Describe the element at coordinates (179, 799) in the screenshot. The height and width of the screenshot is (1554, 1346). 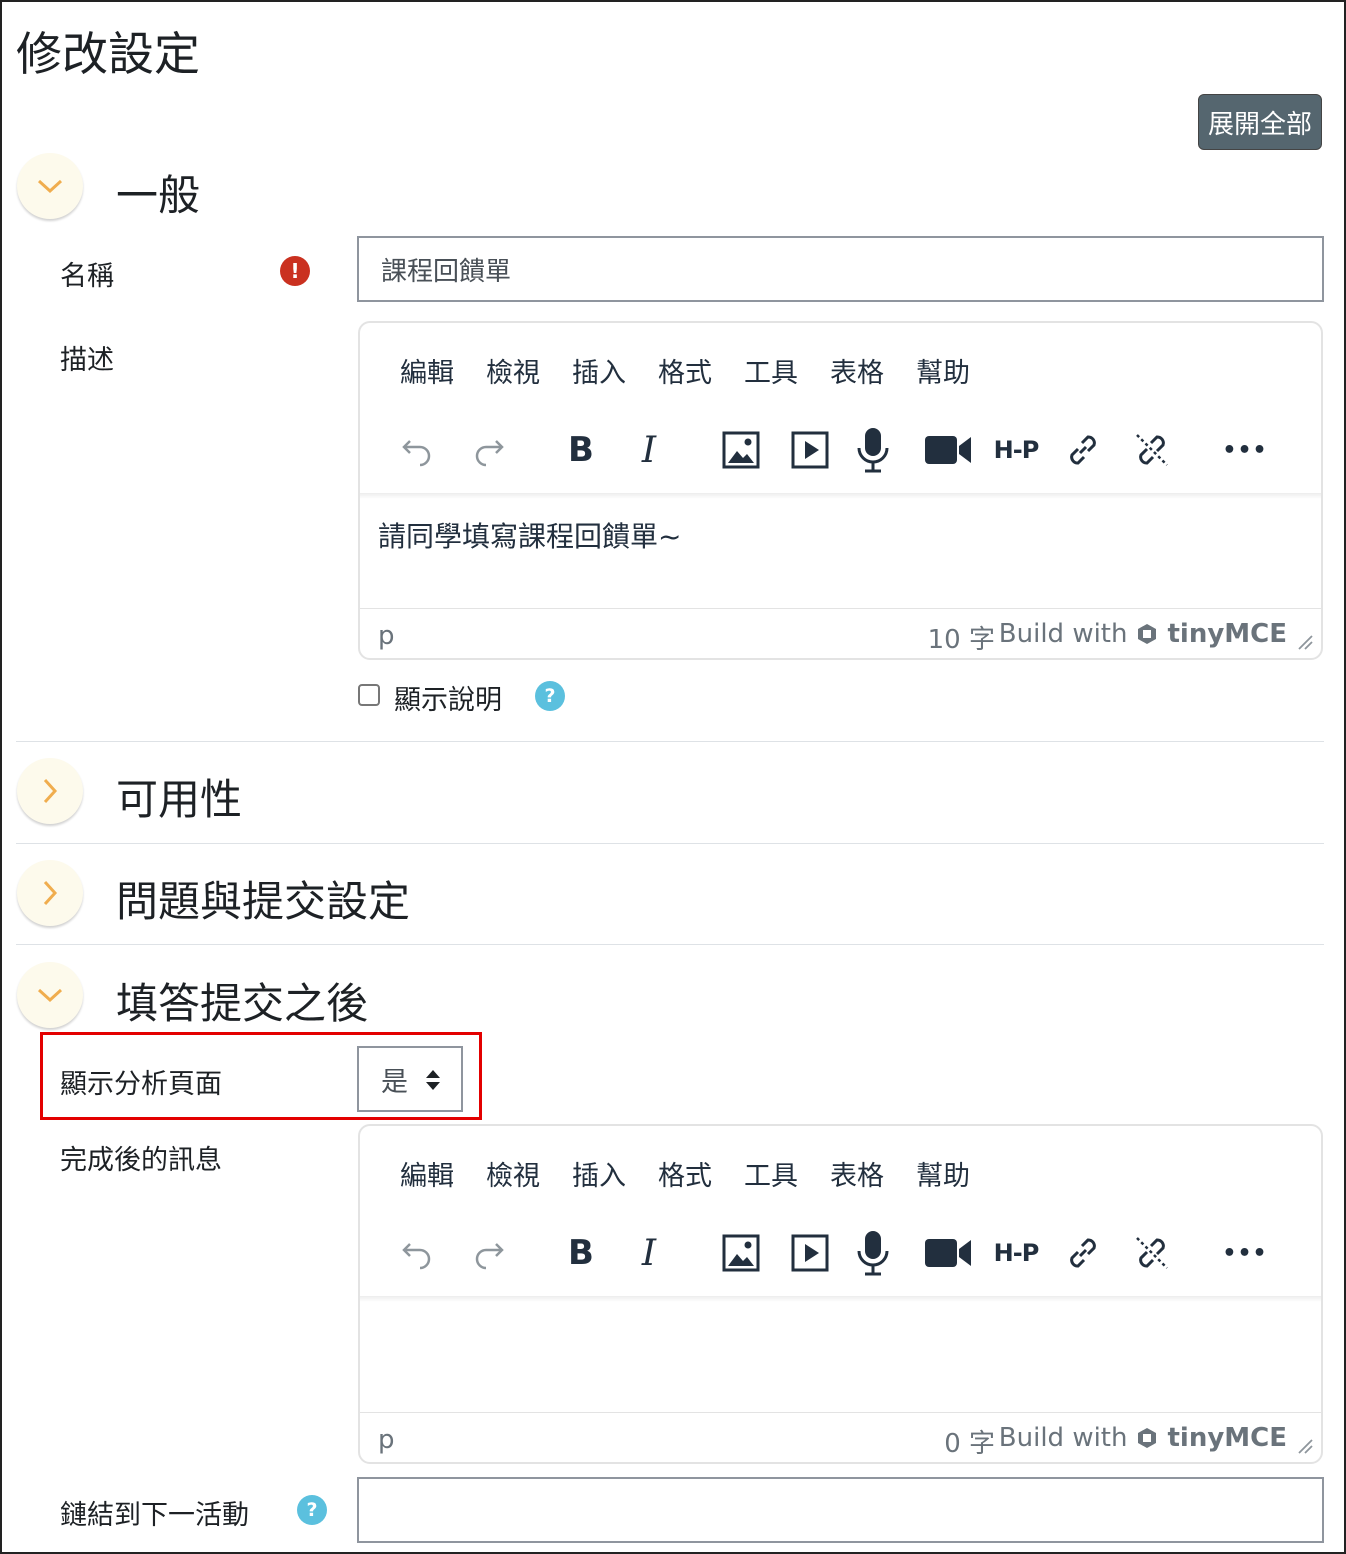
I see `section-title-availability: 可用性` at that location.